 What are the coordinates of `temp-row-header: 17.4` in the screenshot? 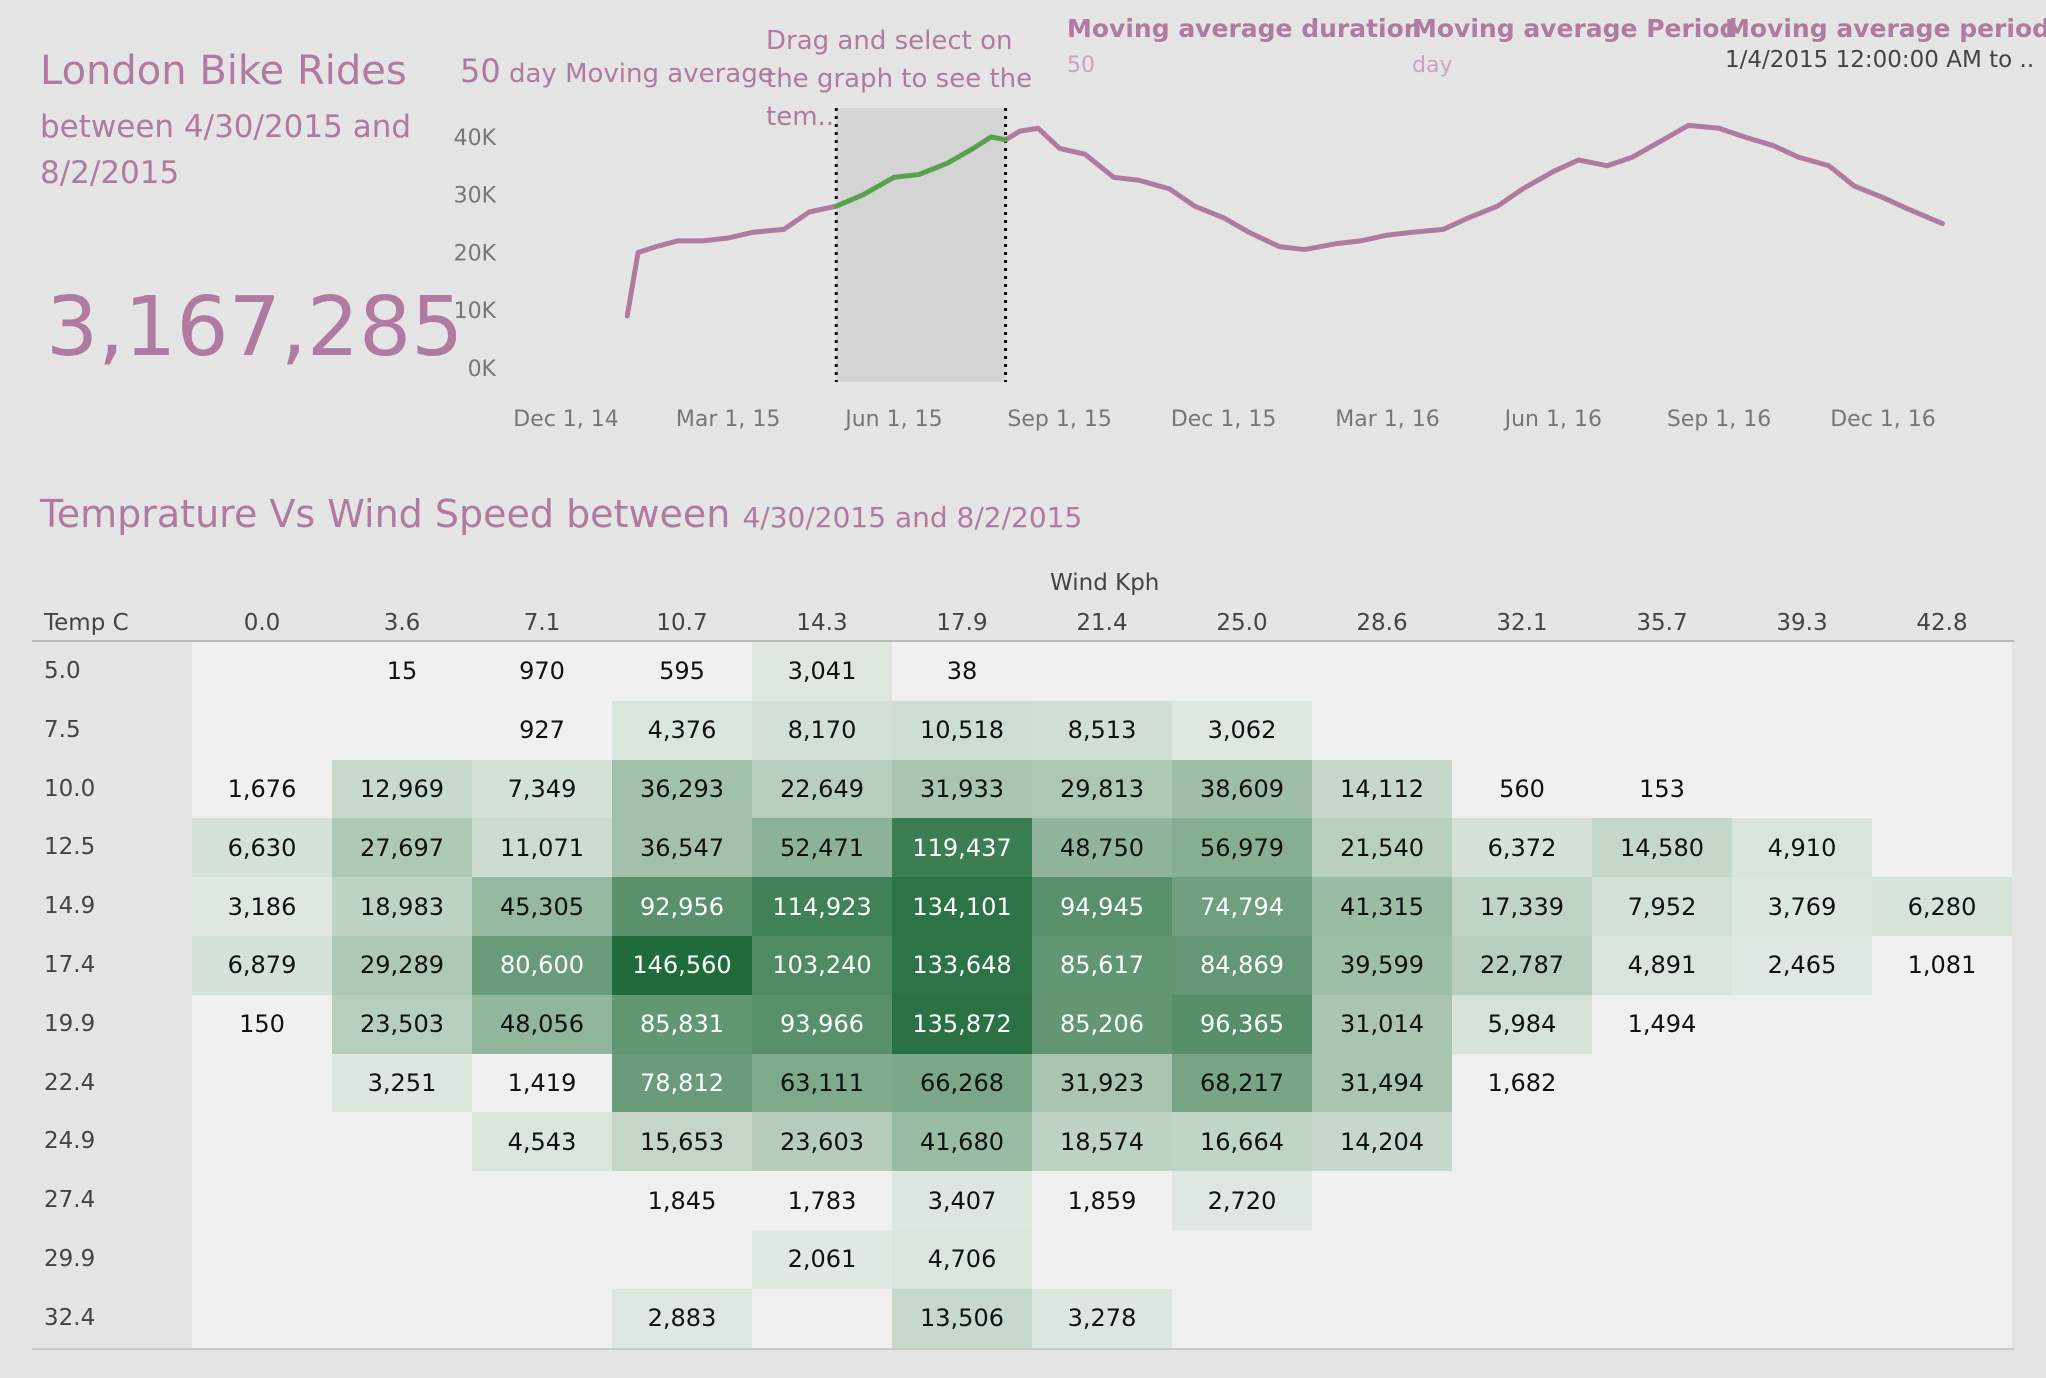 It's located at (70, 965).